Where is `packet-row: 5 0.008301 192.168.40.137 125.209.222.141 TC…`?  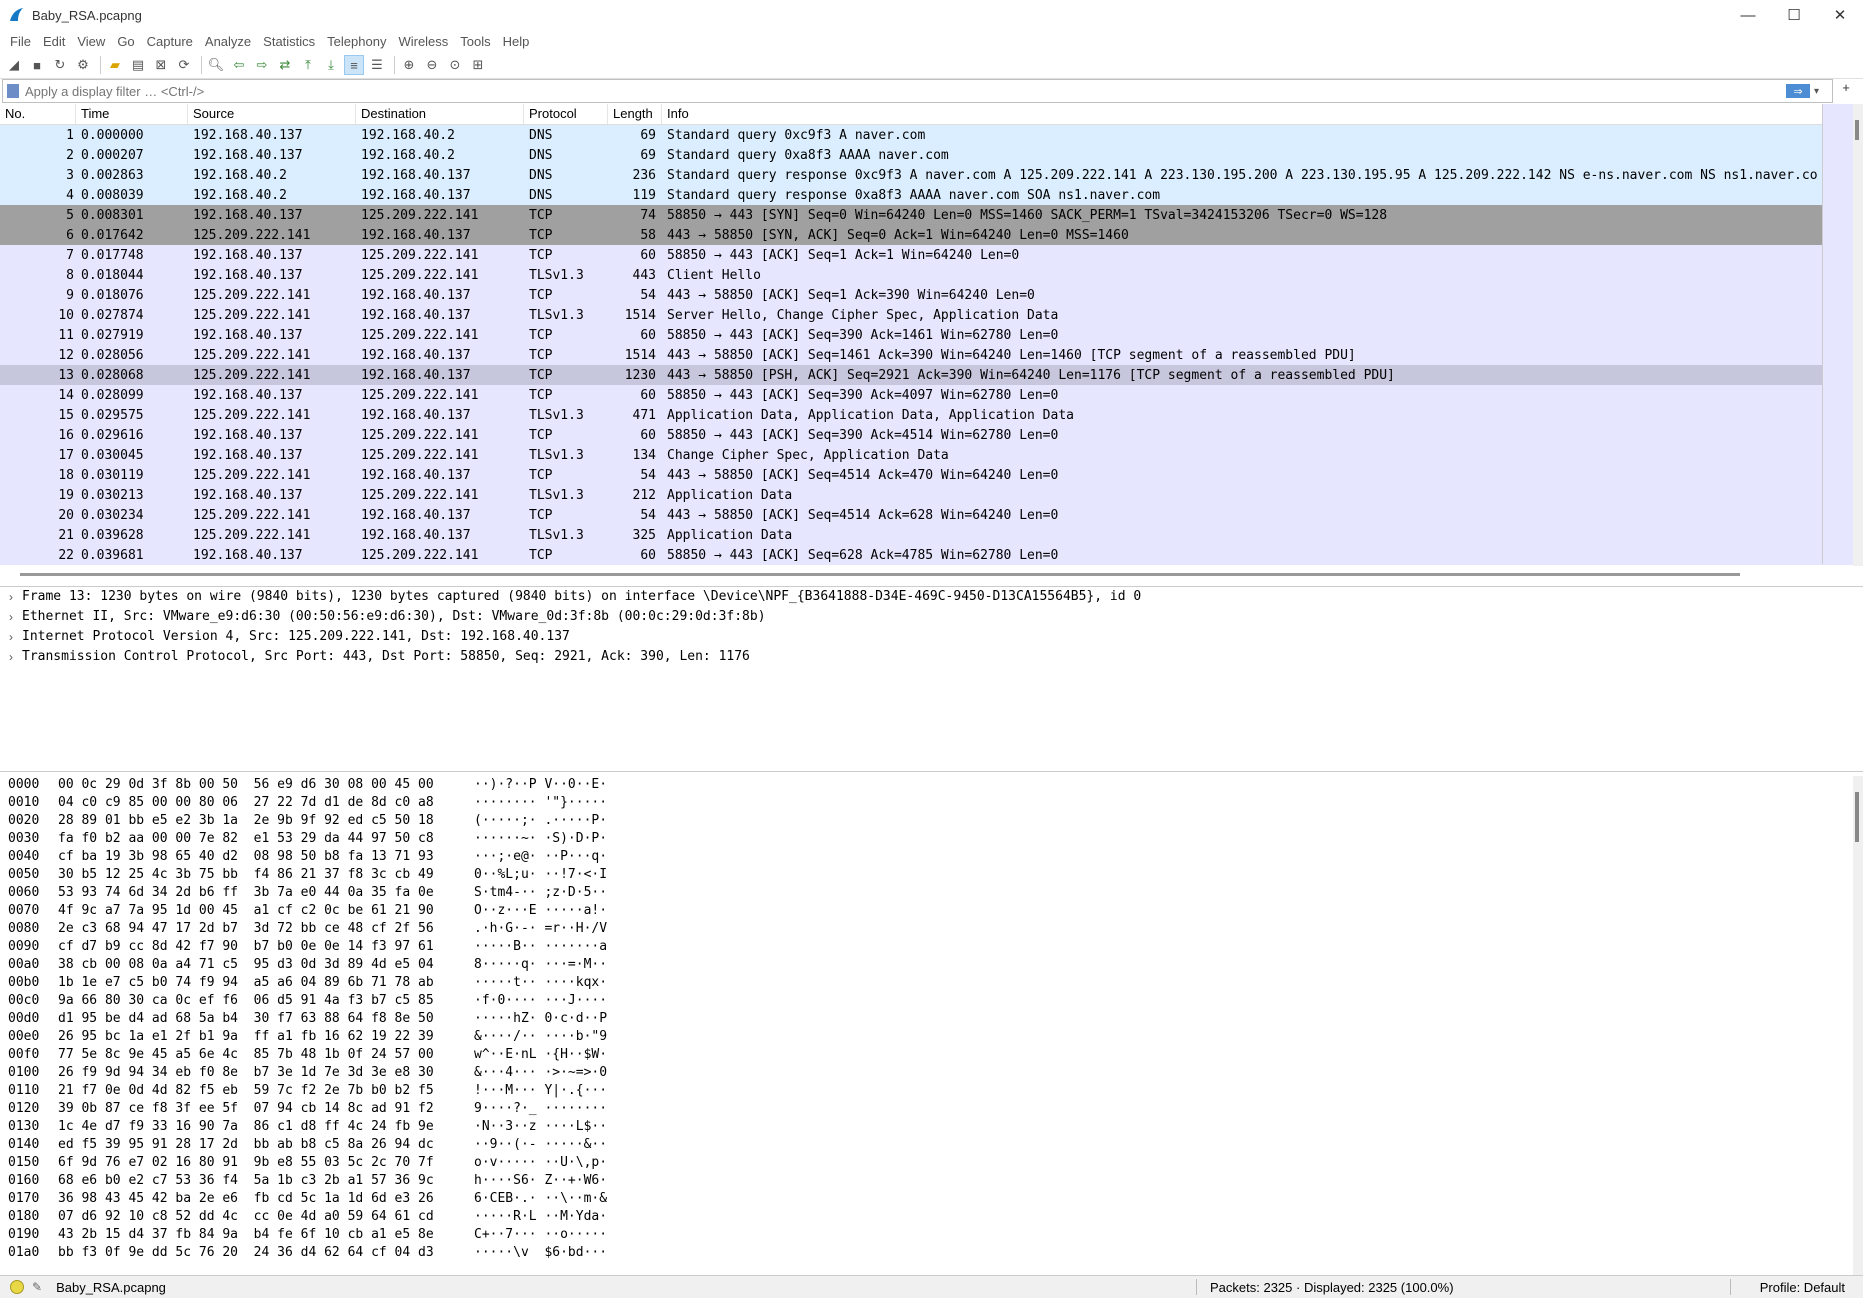
packet-row: 5 0.008301 192.168.40.137 125.209.222.141 TC… is located at coordinates (931, 215).